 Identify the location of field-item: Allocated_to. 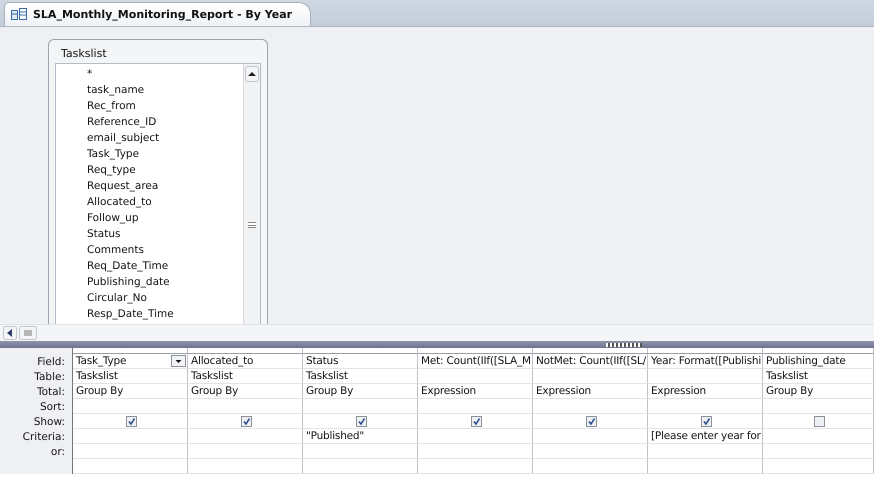
(119, 202).